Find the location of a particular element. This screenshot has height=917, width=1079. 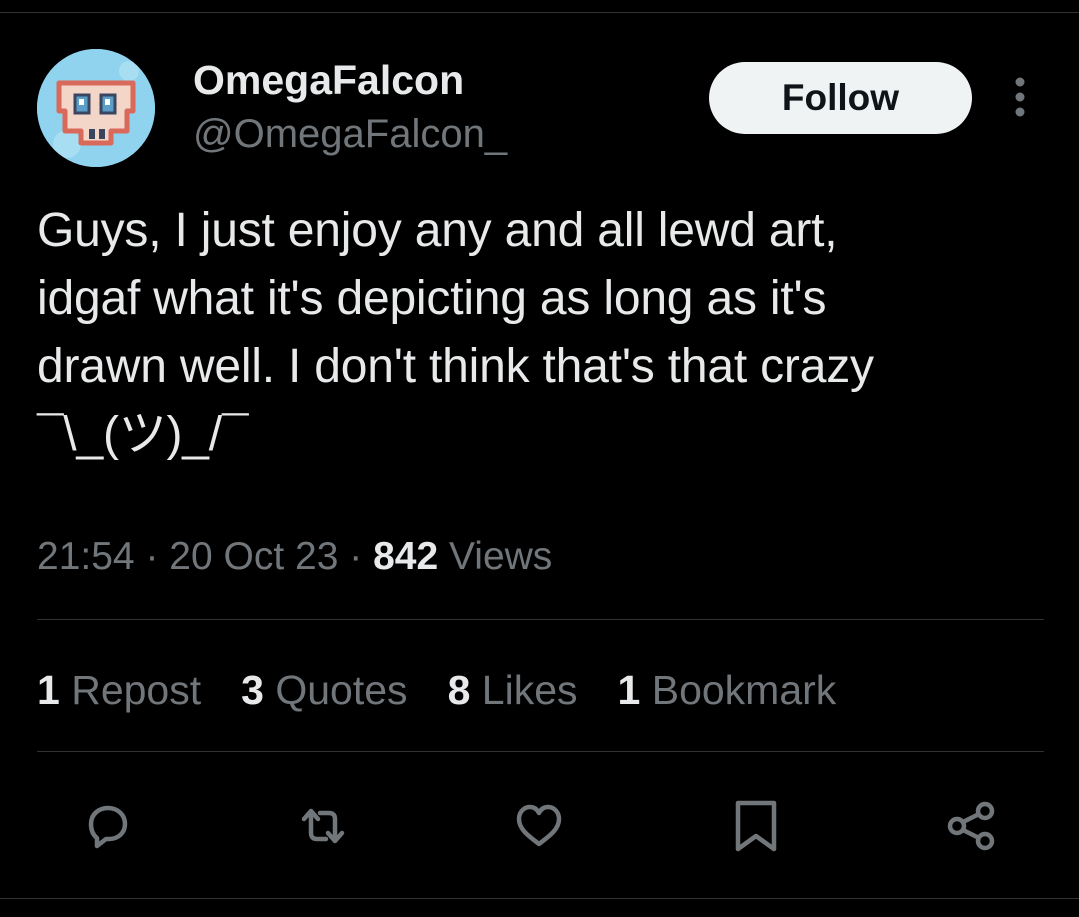

stat-quotes: 3 Quotes is located at coordinates (324, 690).